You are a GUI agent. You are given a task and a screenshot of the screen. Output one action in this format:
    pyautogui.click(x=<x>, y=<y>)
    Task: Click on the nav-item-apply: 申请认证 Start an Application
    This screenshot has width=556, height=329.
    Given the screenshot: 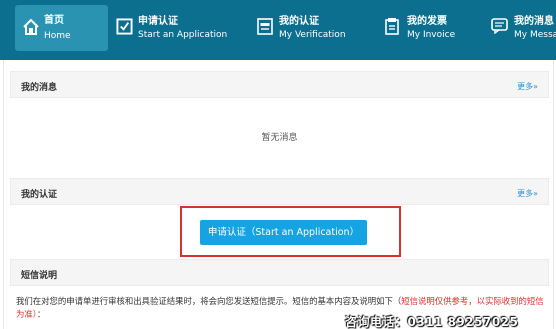 What is the action you would take?
    pyautogui.click(x=170, y=30)
    